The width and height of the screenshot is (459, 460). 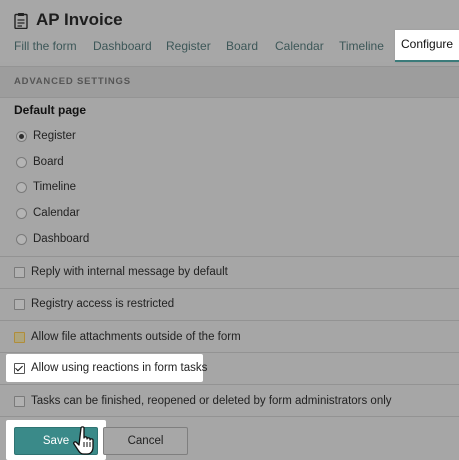 What do you see at coordinates (229, 82) in the screenshot?
I see `advanced-settings-header: ADVANCED SETTINGS` at bounding box center [229, 82].